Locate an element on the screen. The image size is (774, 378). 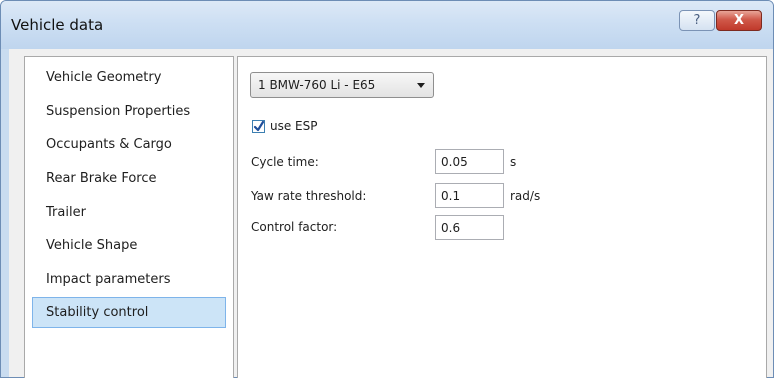
checkmark-icon is located at coordinates (259, 126).